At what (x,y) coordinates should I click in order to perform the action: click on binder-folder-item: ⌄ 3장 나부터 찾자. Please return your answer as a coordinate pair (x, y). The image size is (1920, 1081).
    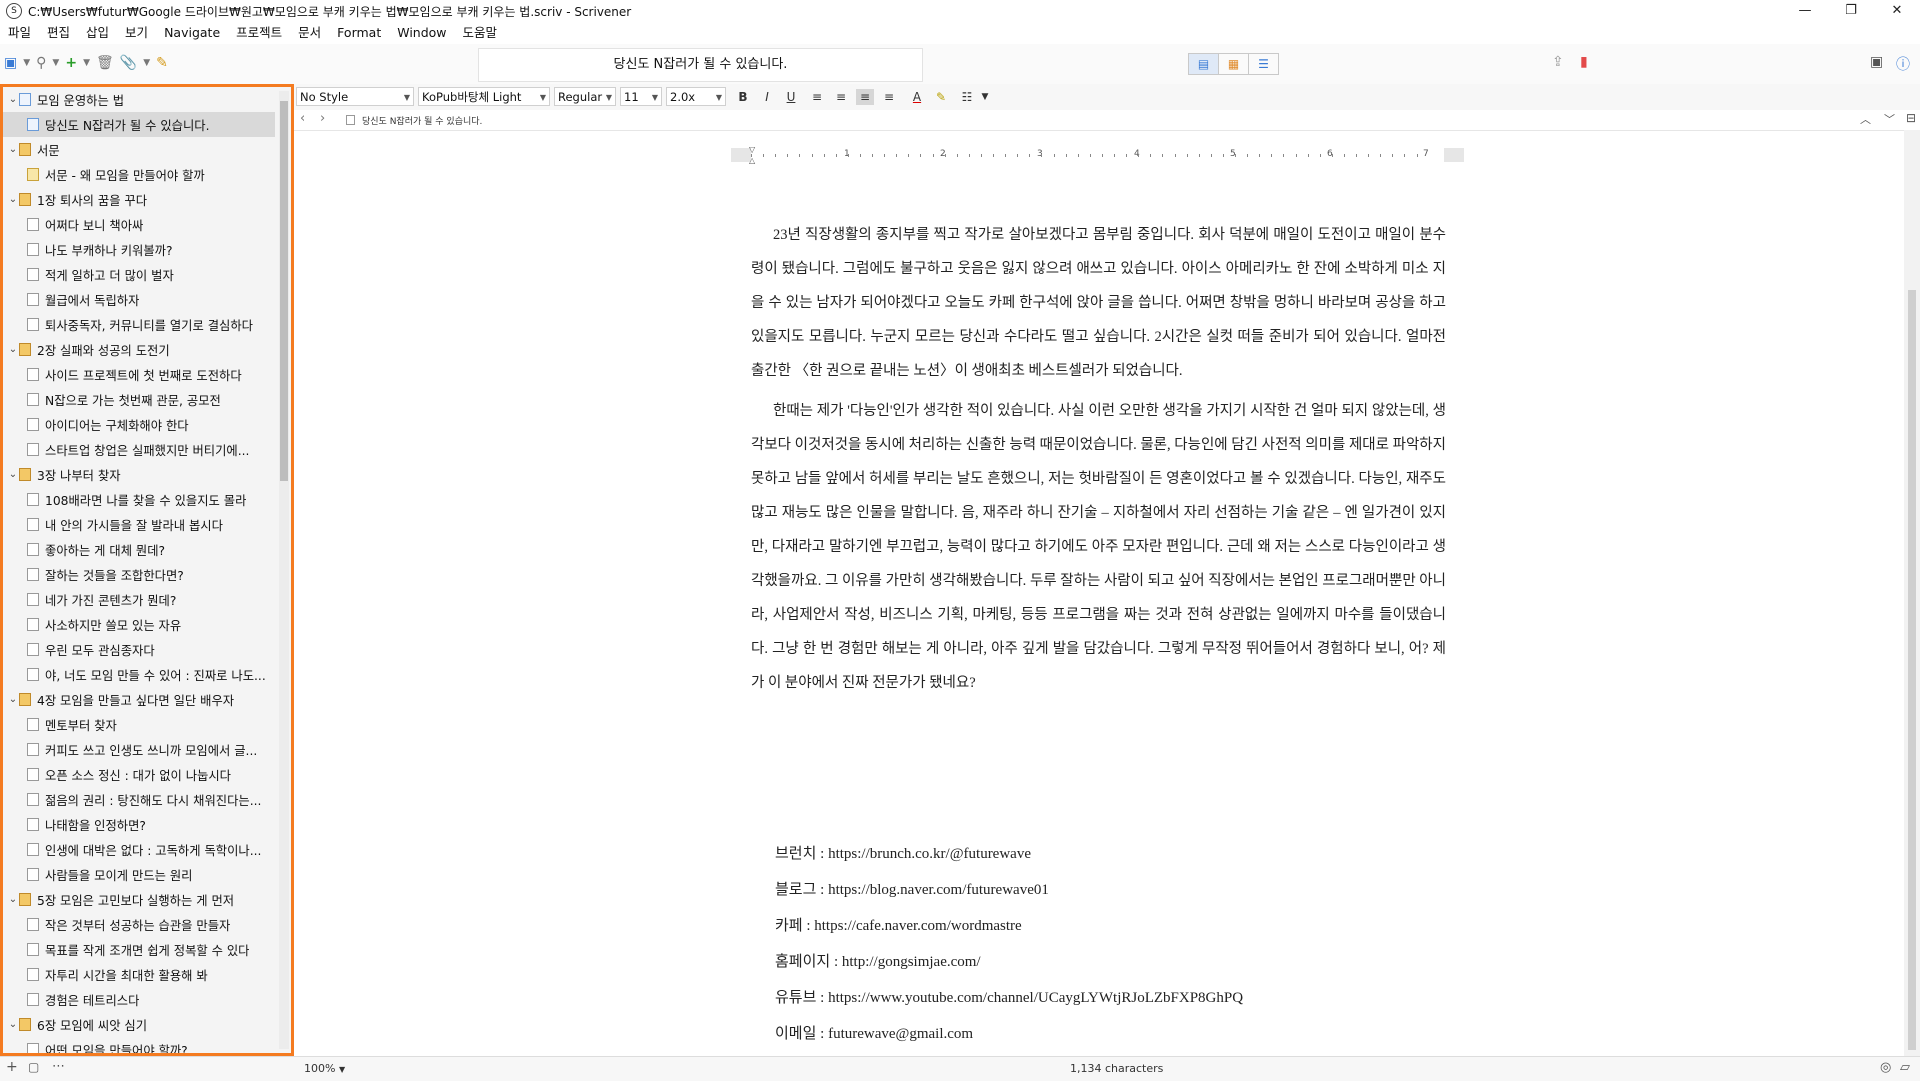
    Looking at the image, I should click on (139, 474).